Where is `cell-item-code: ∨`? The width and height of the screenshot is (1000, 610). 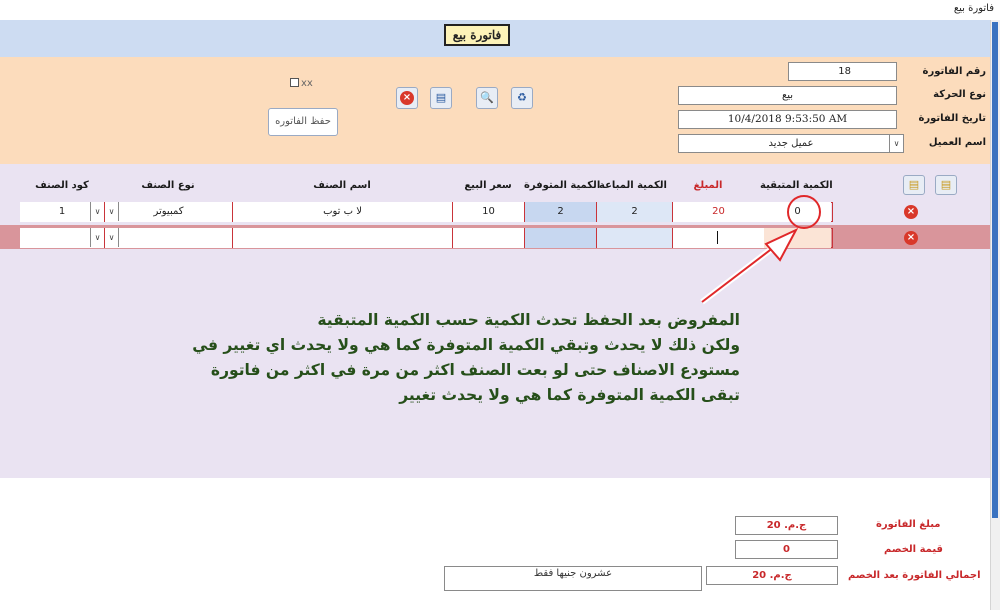
cell-item-code: ∨ is located at coordinates (62, 238).